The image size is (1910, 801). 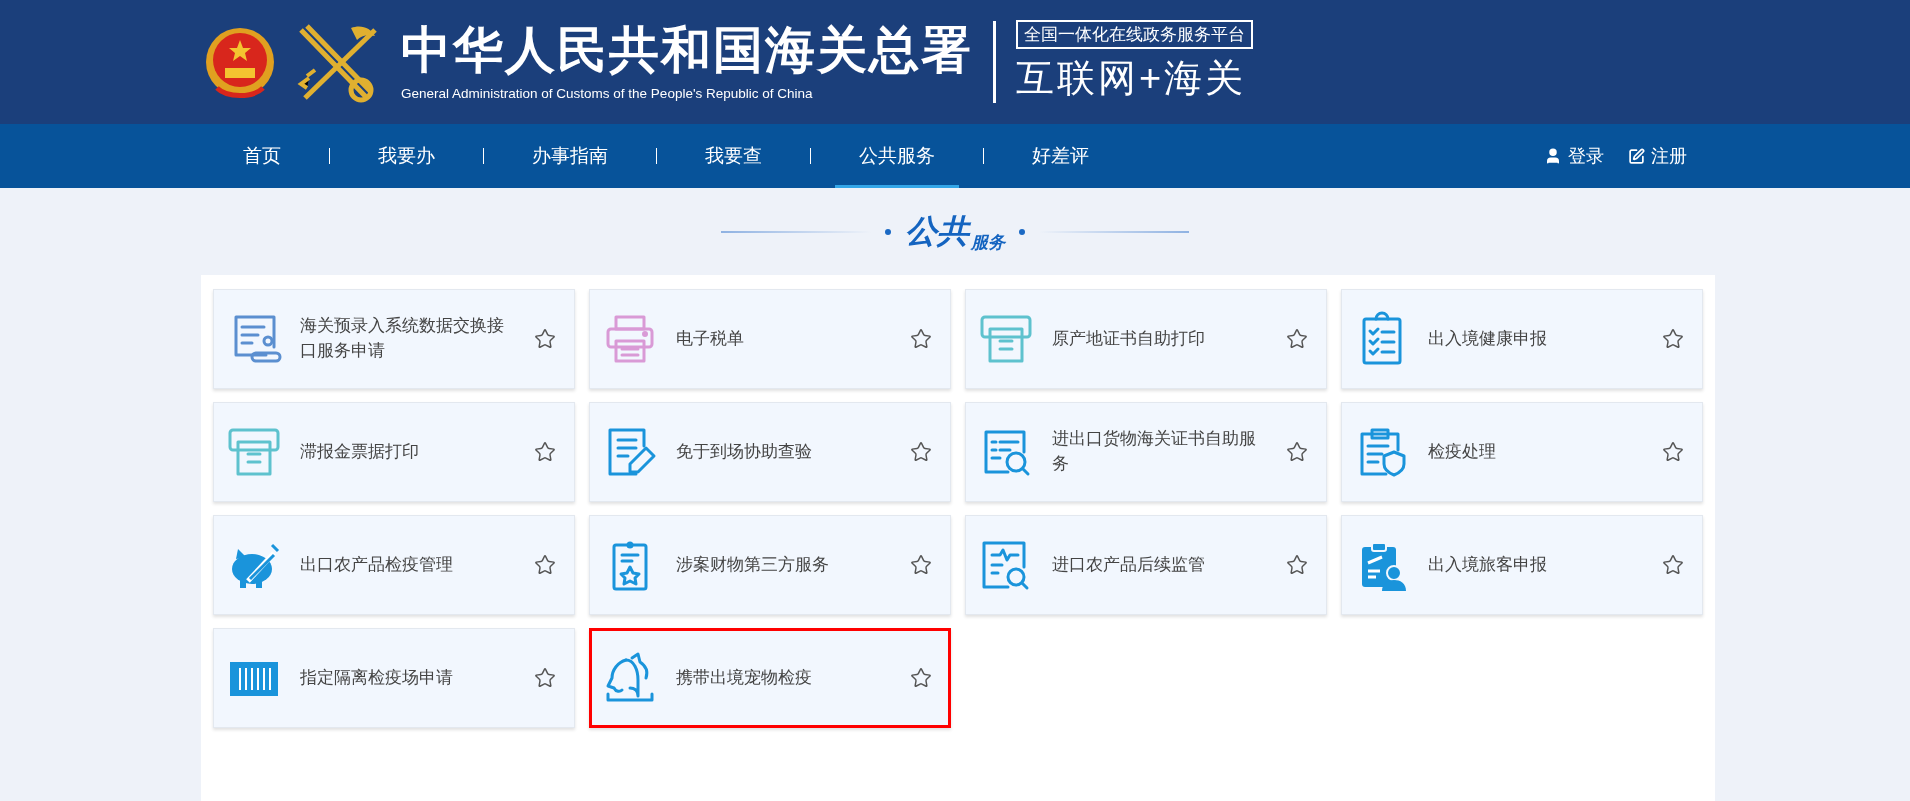 I want to click on service-name: 海关预录入系统数据交换接口服务申请, so click(x=402, y=338).